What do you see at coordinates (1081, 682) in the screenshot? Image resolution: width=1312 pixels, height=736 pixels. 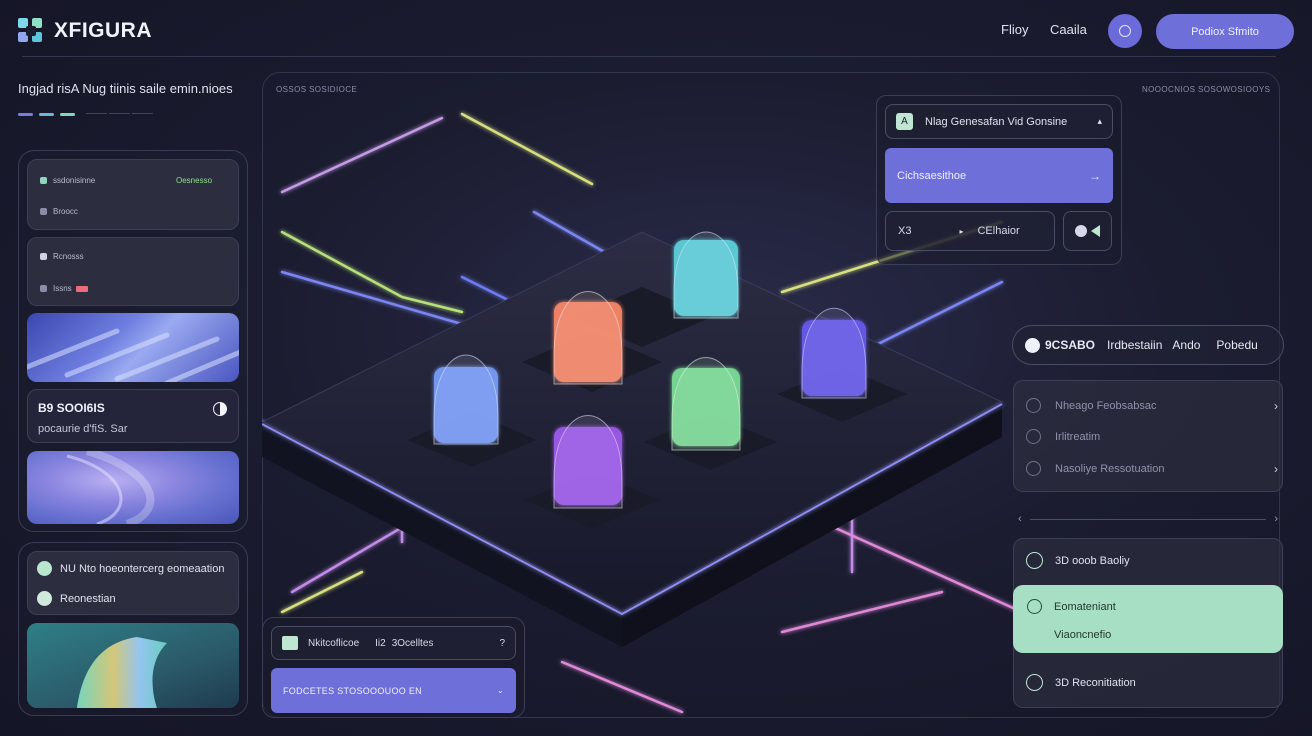 I see `pipeline-item-3: 3D Reconitiation` at bounding box center [1081, 682].